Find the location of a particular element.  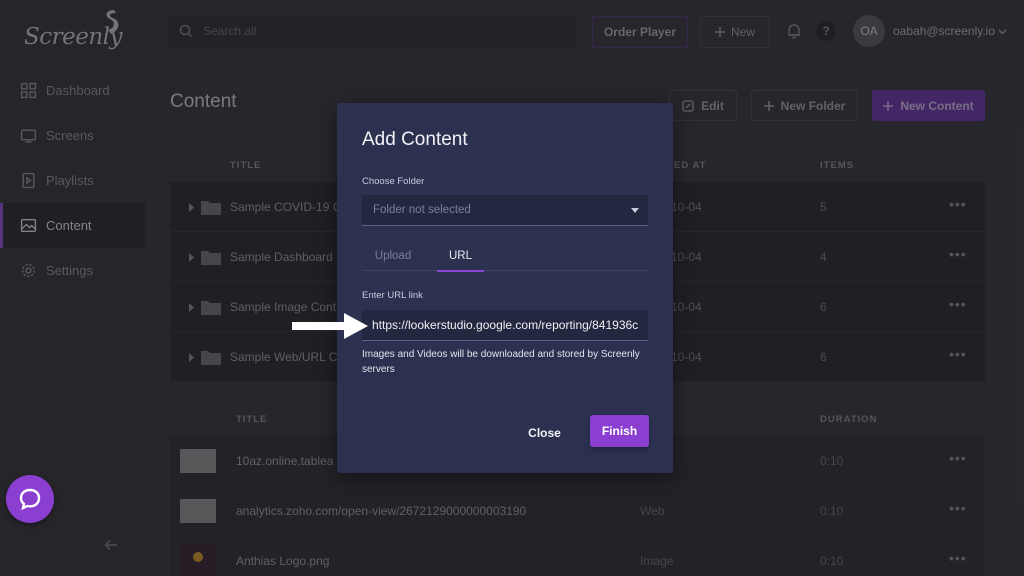

close-button: Close is located at coordinates (544, 433).